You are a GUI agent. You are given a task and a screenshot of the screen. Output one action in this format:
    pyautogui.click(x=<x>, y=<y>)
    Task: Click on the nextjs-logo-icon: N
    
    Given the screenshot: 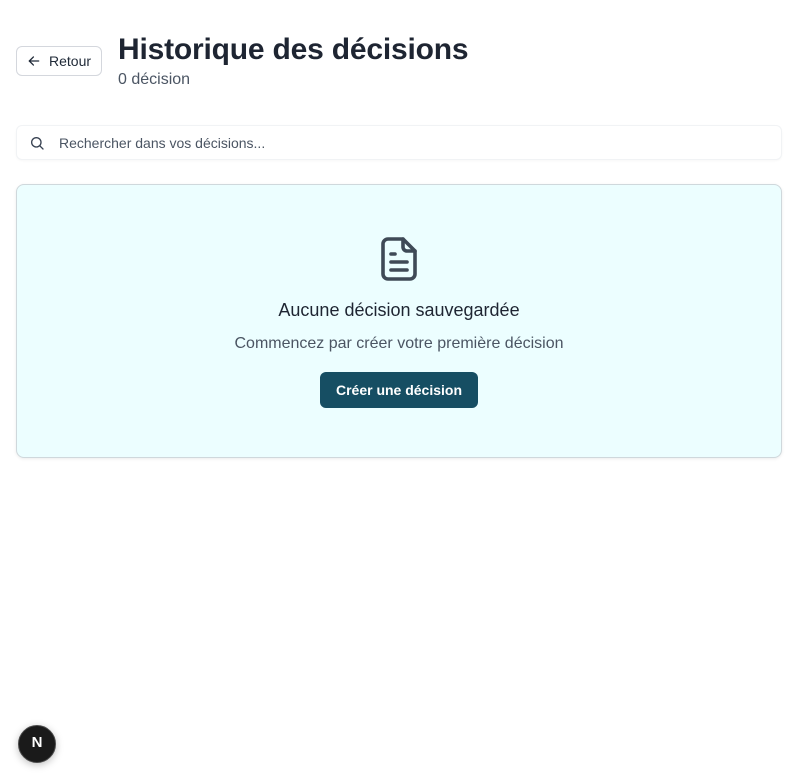 What is the action you would take?
    pyautogui.click(x=37, y=744)
    